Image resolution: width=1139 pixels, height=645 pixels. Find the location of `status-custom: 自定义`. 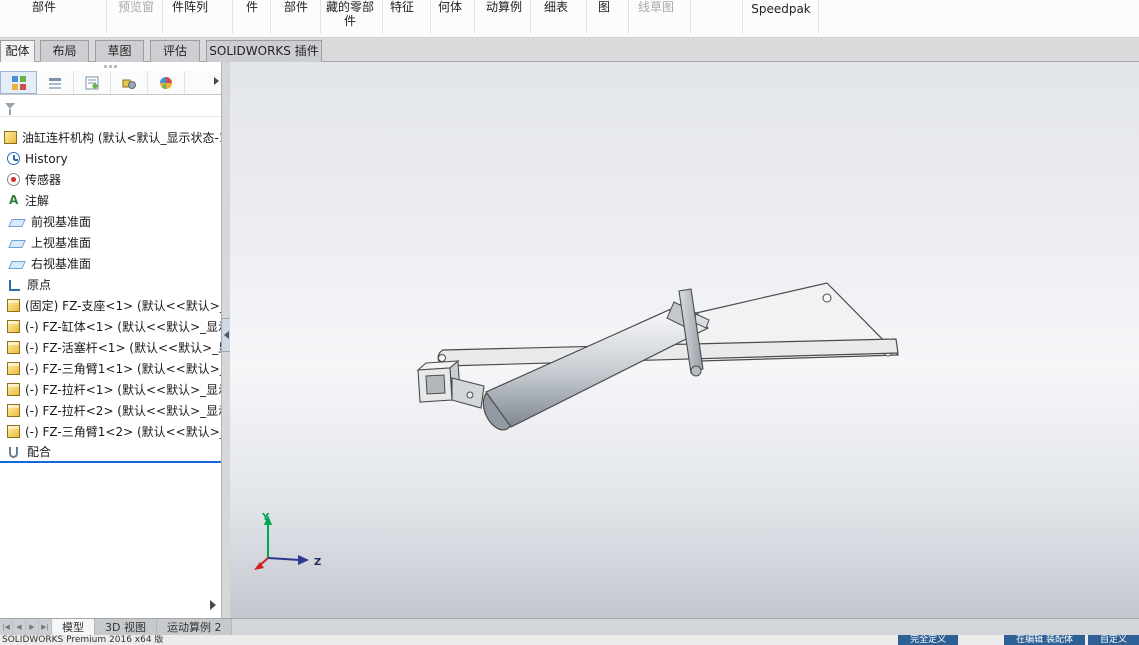

status-custom: 自定义 is located at coordinates (1113, 640).